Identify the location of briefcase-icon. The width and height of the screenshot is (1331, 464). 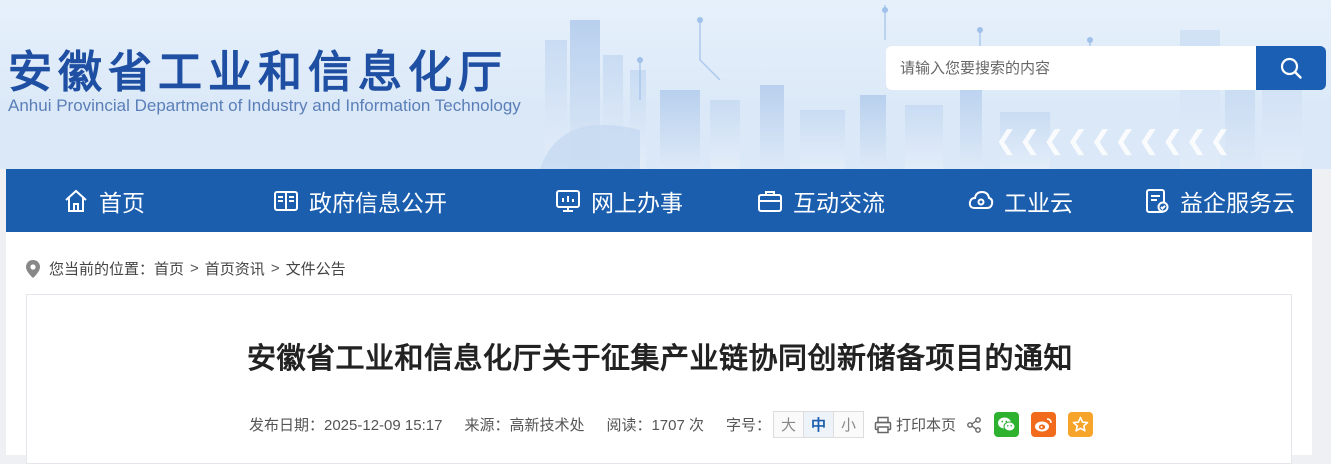
(770, 201).